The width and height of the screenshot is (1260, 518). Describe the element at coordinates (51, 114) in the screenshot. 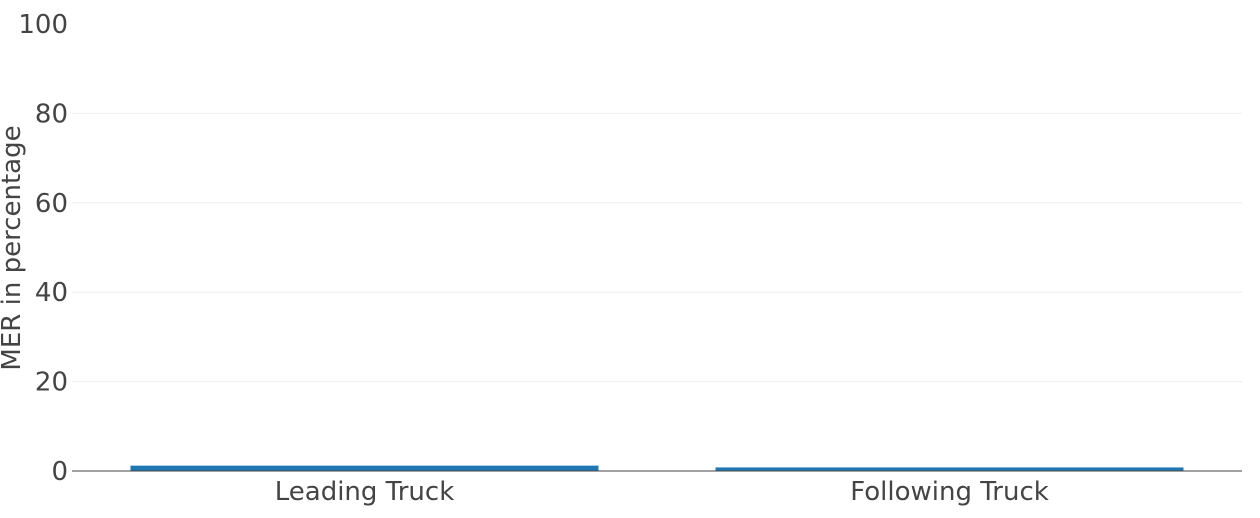

I see `y-tick-label: 80` at that location.